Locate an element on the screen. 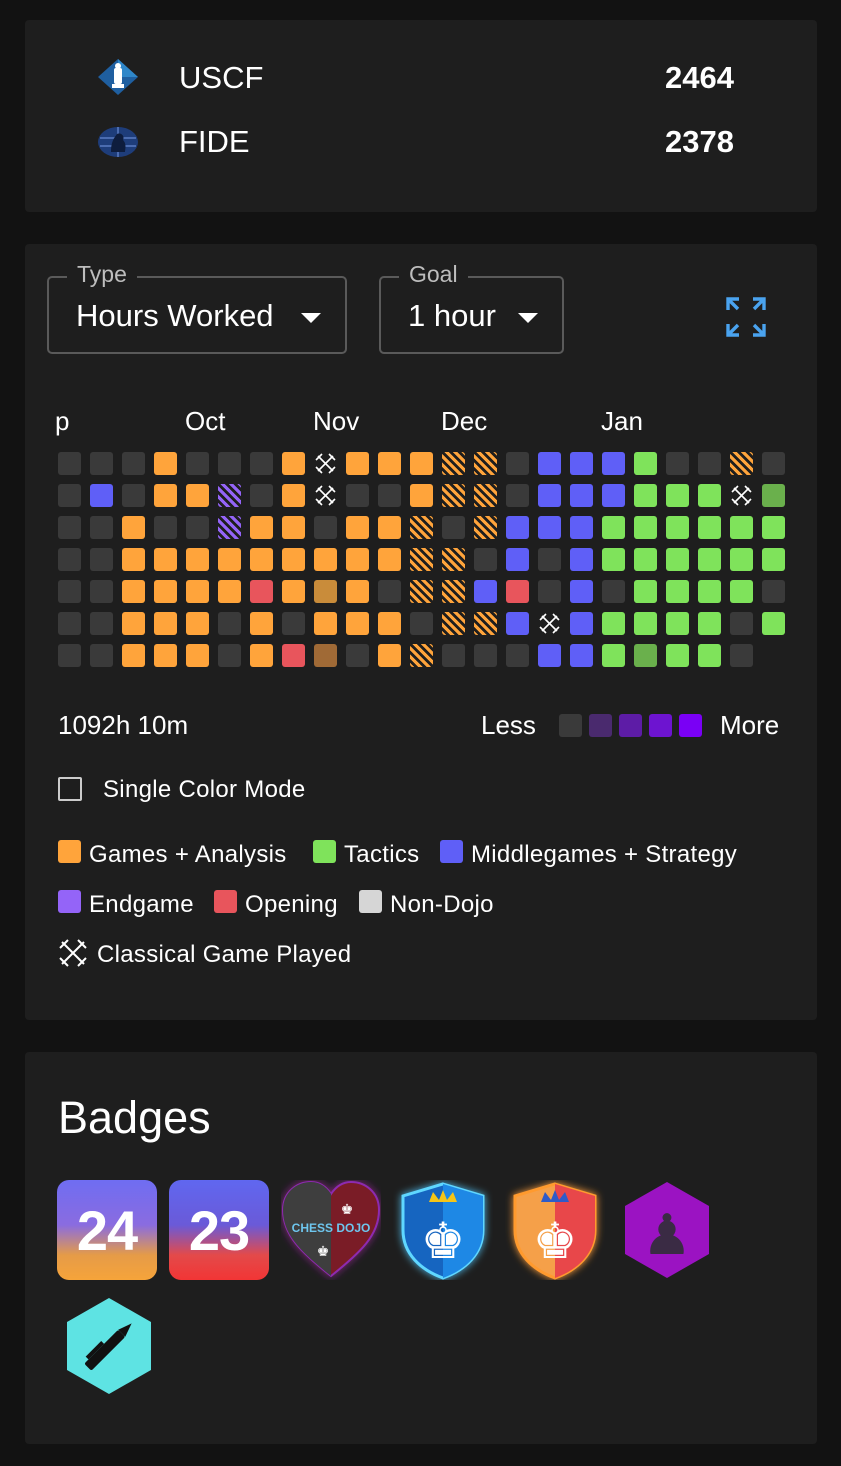 The height and width of the screenshot is (1466, 841). type-select: Type Hours Worked is located at coordinates (197, 307).